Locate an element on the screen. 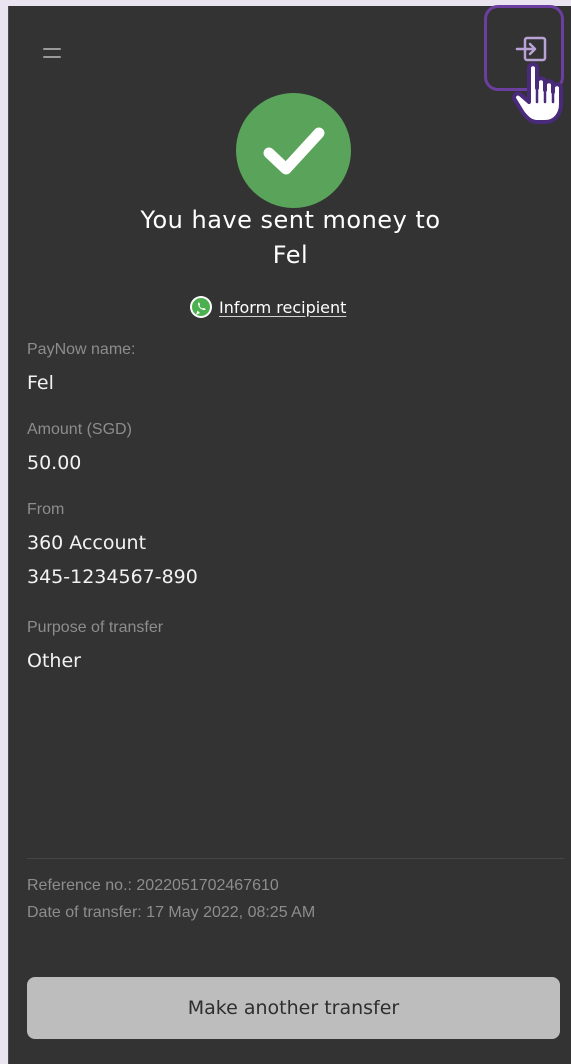 This screenshot has height=1064, width=571. purpose-label: Purpose of transfer is located at coordinates (95, 627).